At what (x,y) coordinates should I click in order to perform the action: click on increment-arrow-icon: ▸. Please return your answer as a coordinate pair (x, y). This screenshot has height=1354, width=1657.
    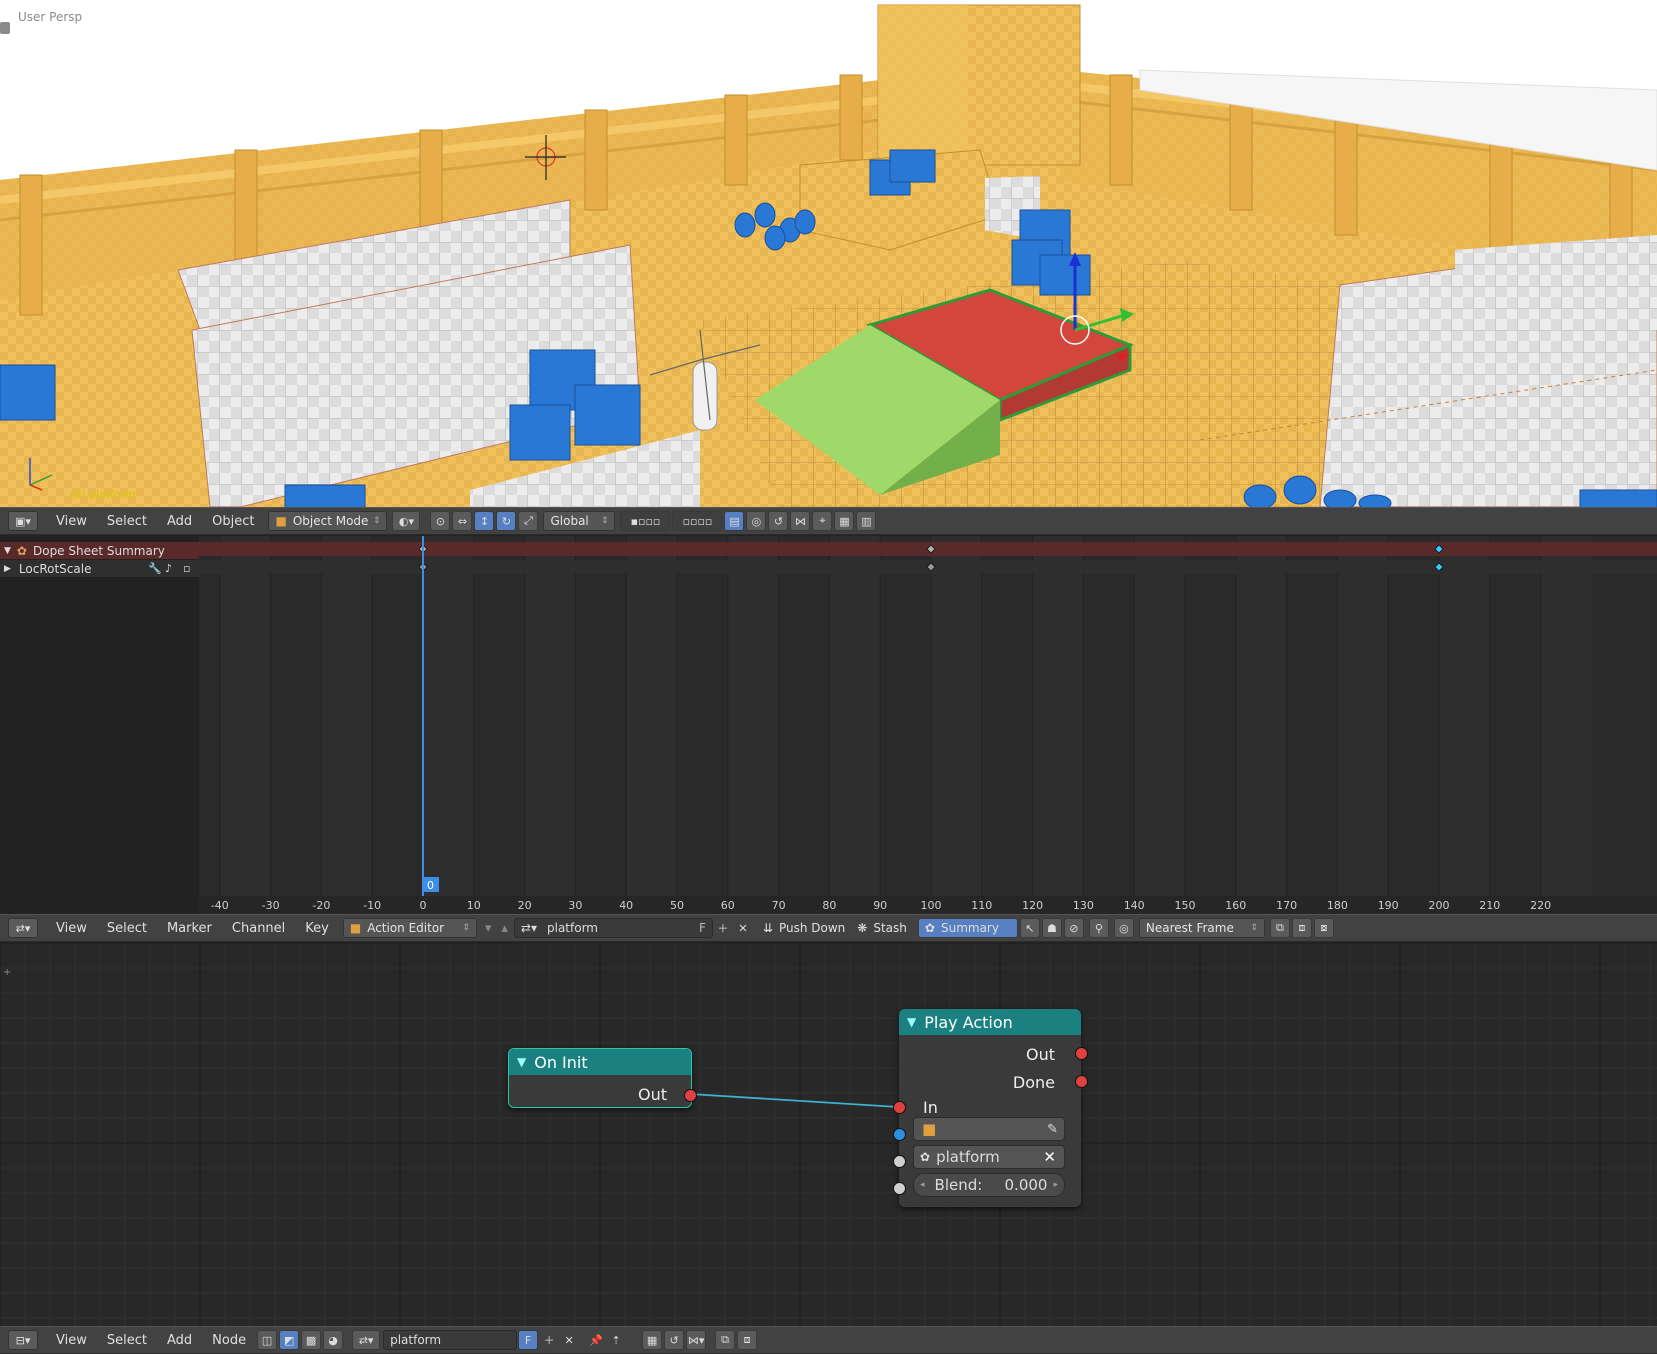
    Looking at the image, I should click on (1055, 1185).